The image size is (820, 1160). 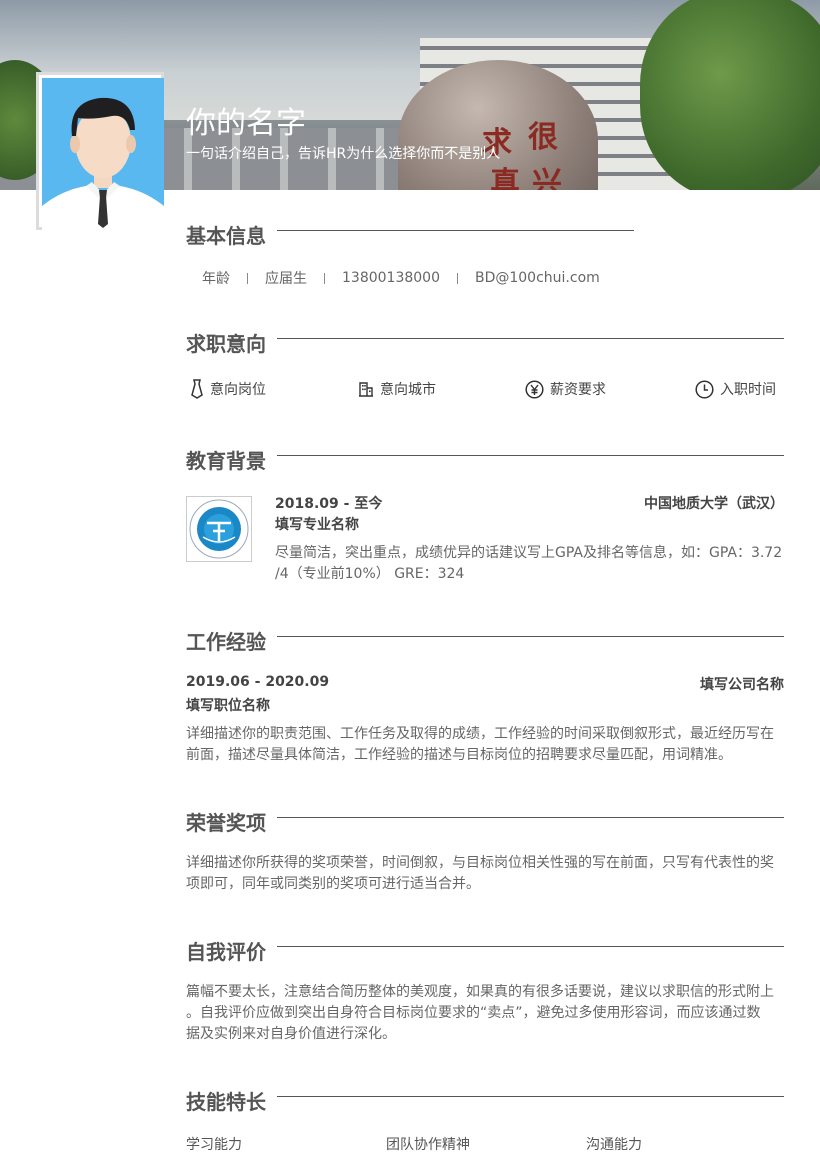 I want to click on status-value: 应届生, so click(x=286, y=279).